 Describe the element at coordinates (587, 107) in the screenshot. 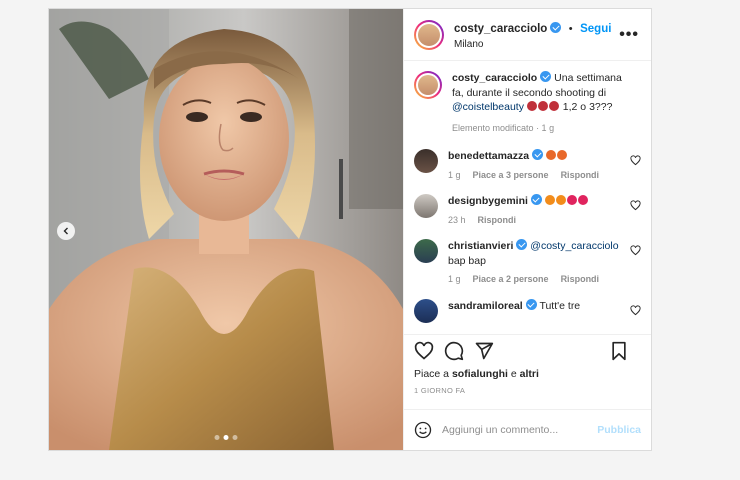

I see `caption-tail: 1,2 o 3???` at that location.